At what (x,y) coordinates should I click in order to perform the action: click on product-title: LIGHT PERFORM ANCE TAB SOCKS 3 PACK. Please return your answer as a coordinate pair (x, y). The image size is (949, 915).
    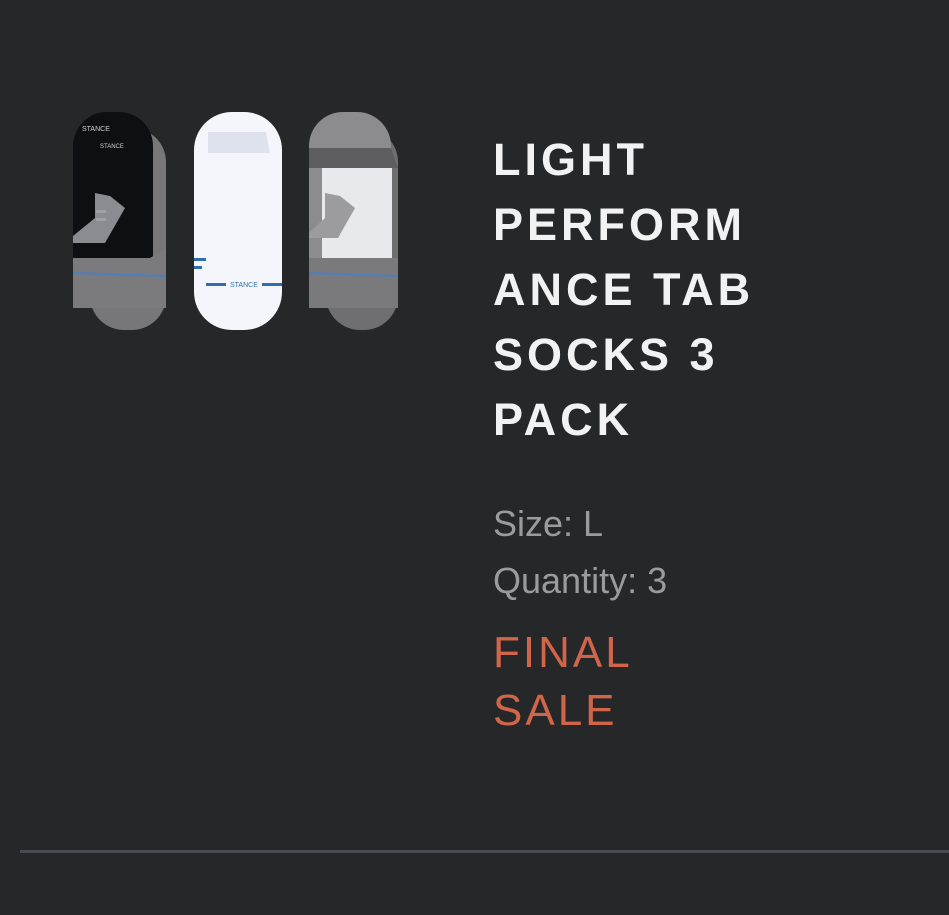
    Looking at the image, I should click on (643, 289).